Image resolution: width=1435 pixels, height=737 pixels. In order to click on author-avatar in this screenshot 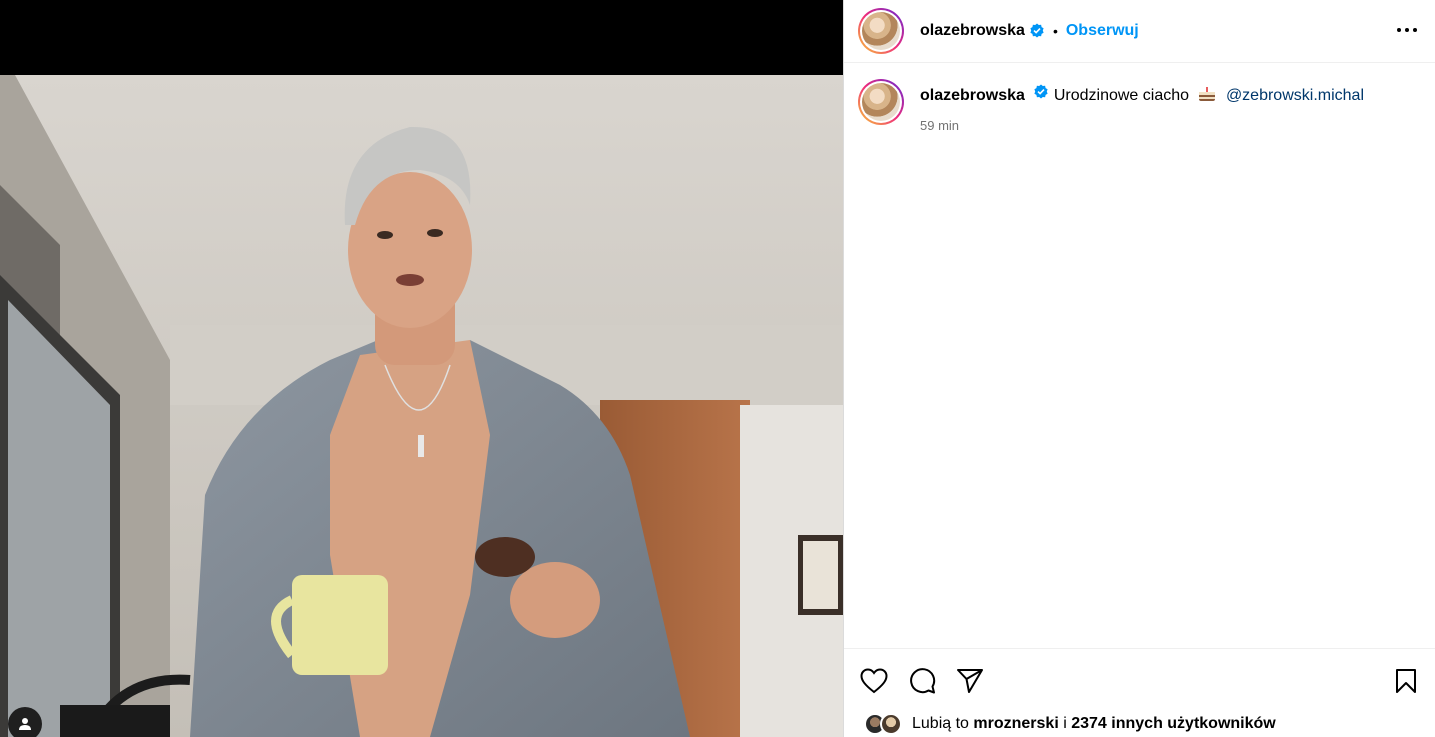, I will do `click(881, 31)`.